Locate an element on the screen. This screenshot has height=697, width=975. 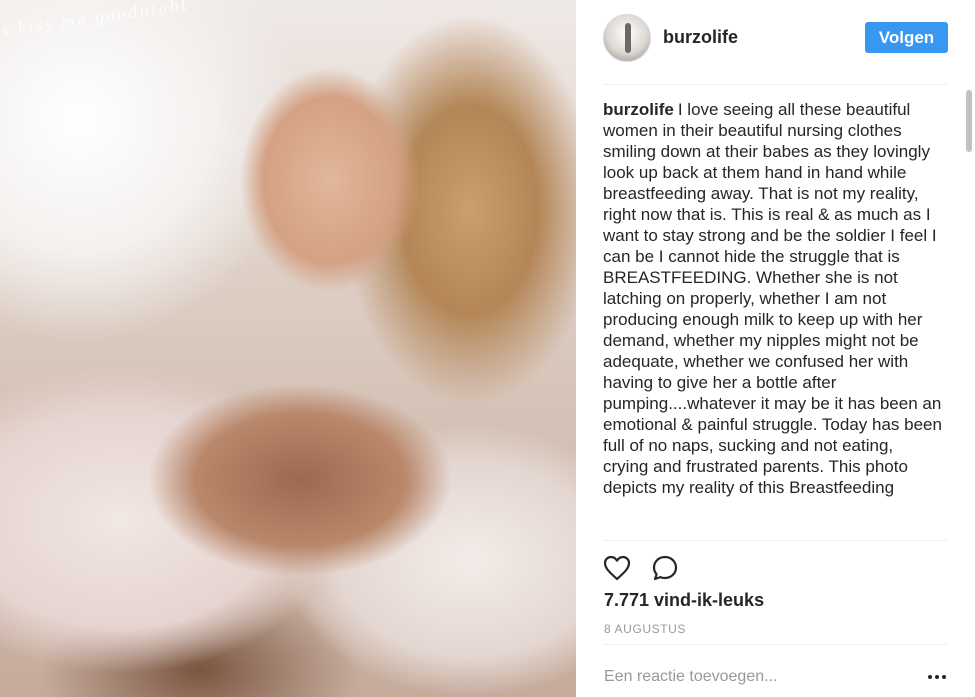
post-date: 8 AUGUSTUS is located at coordinates (645, 629).